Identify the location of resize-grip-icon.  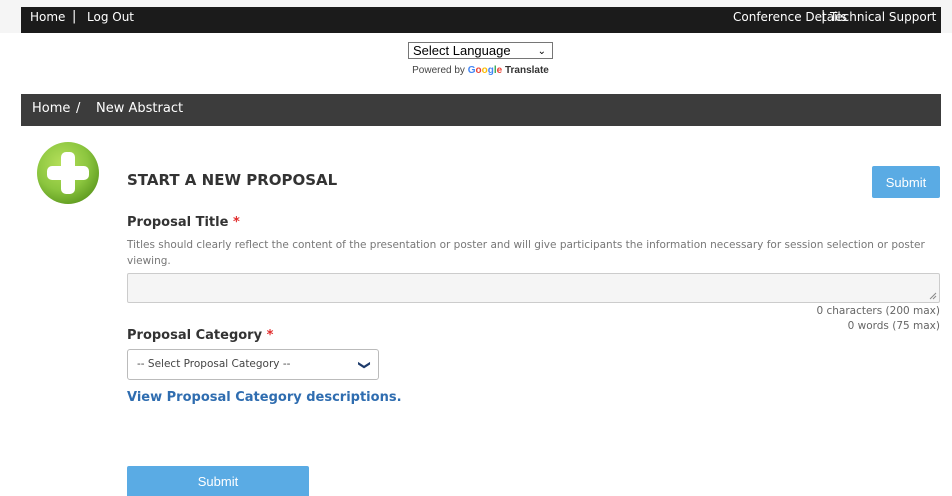
(933, 296).